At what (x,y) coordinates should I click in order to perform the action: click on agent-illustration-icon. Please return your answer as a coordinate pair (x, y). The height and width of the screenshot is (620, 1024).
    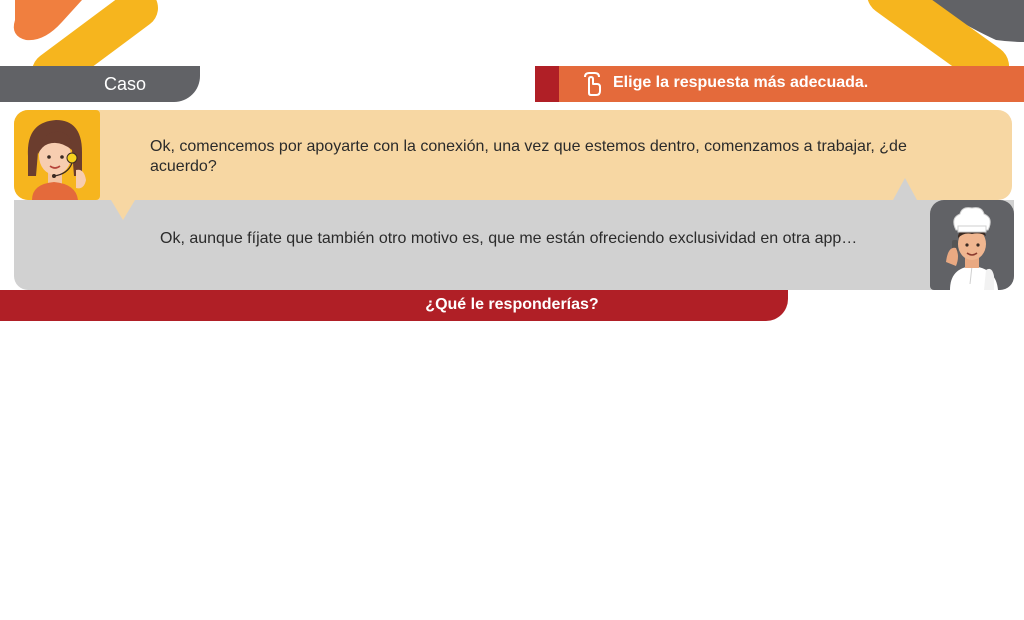
    Looking at the image, I should click on (56, 160).